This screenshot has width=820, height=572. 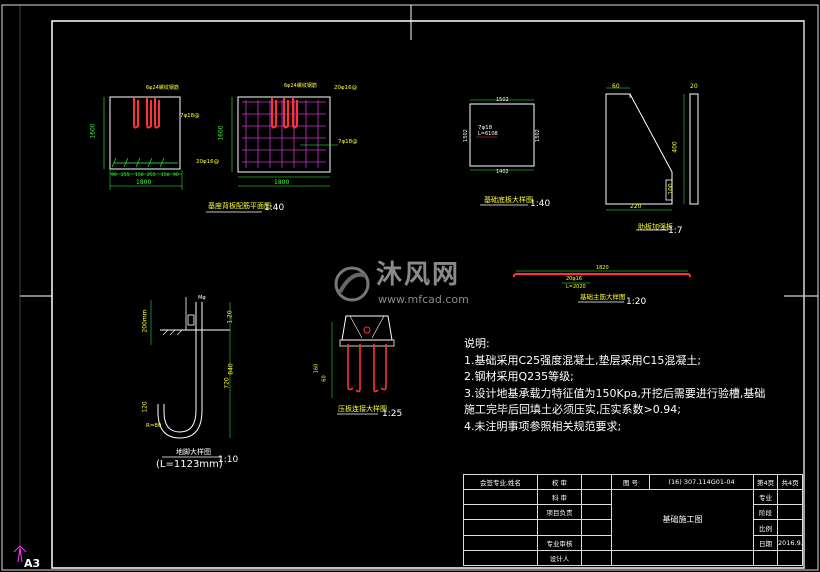 I want to click on logo-url: www.mfcad.com, so click(x=423, y=299).